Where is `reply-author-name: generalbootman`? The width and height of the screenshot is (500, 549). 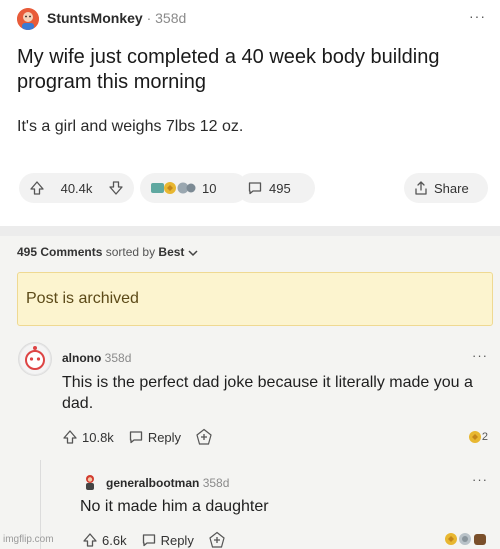 reply-author-name: generalbootman is located at coordinates (152, 483).